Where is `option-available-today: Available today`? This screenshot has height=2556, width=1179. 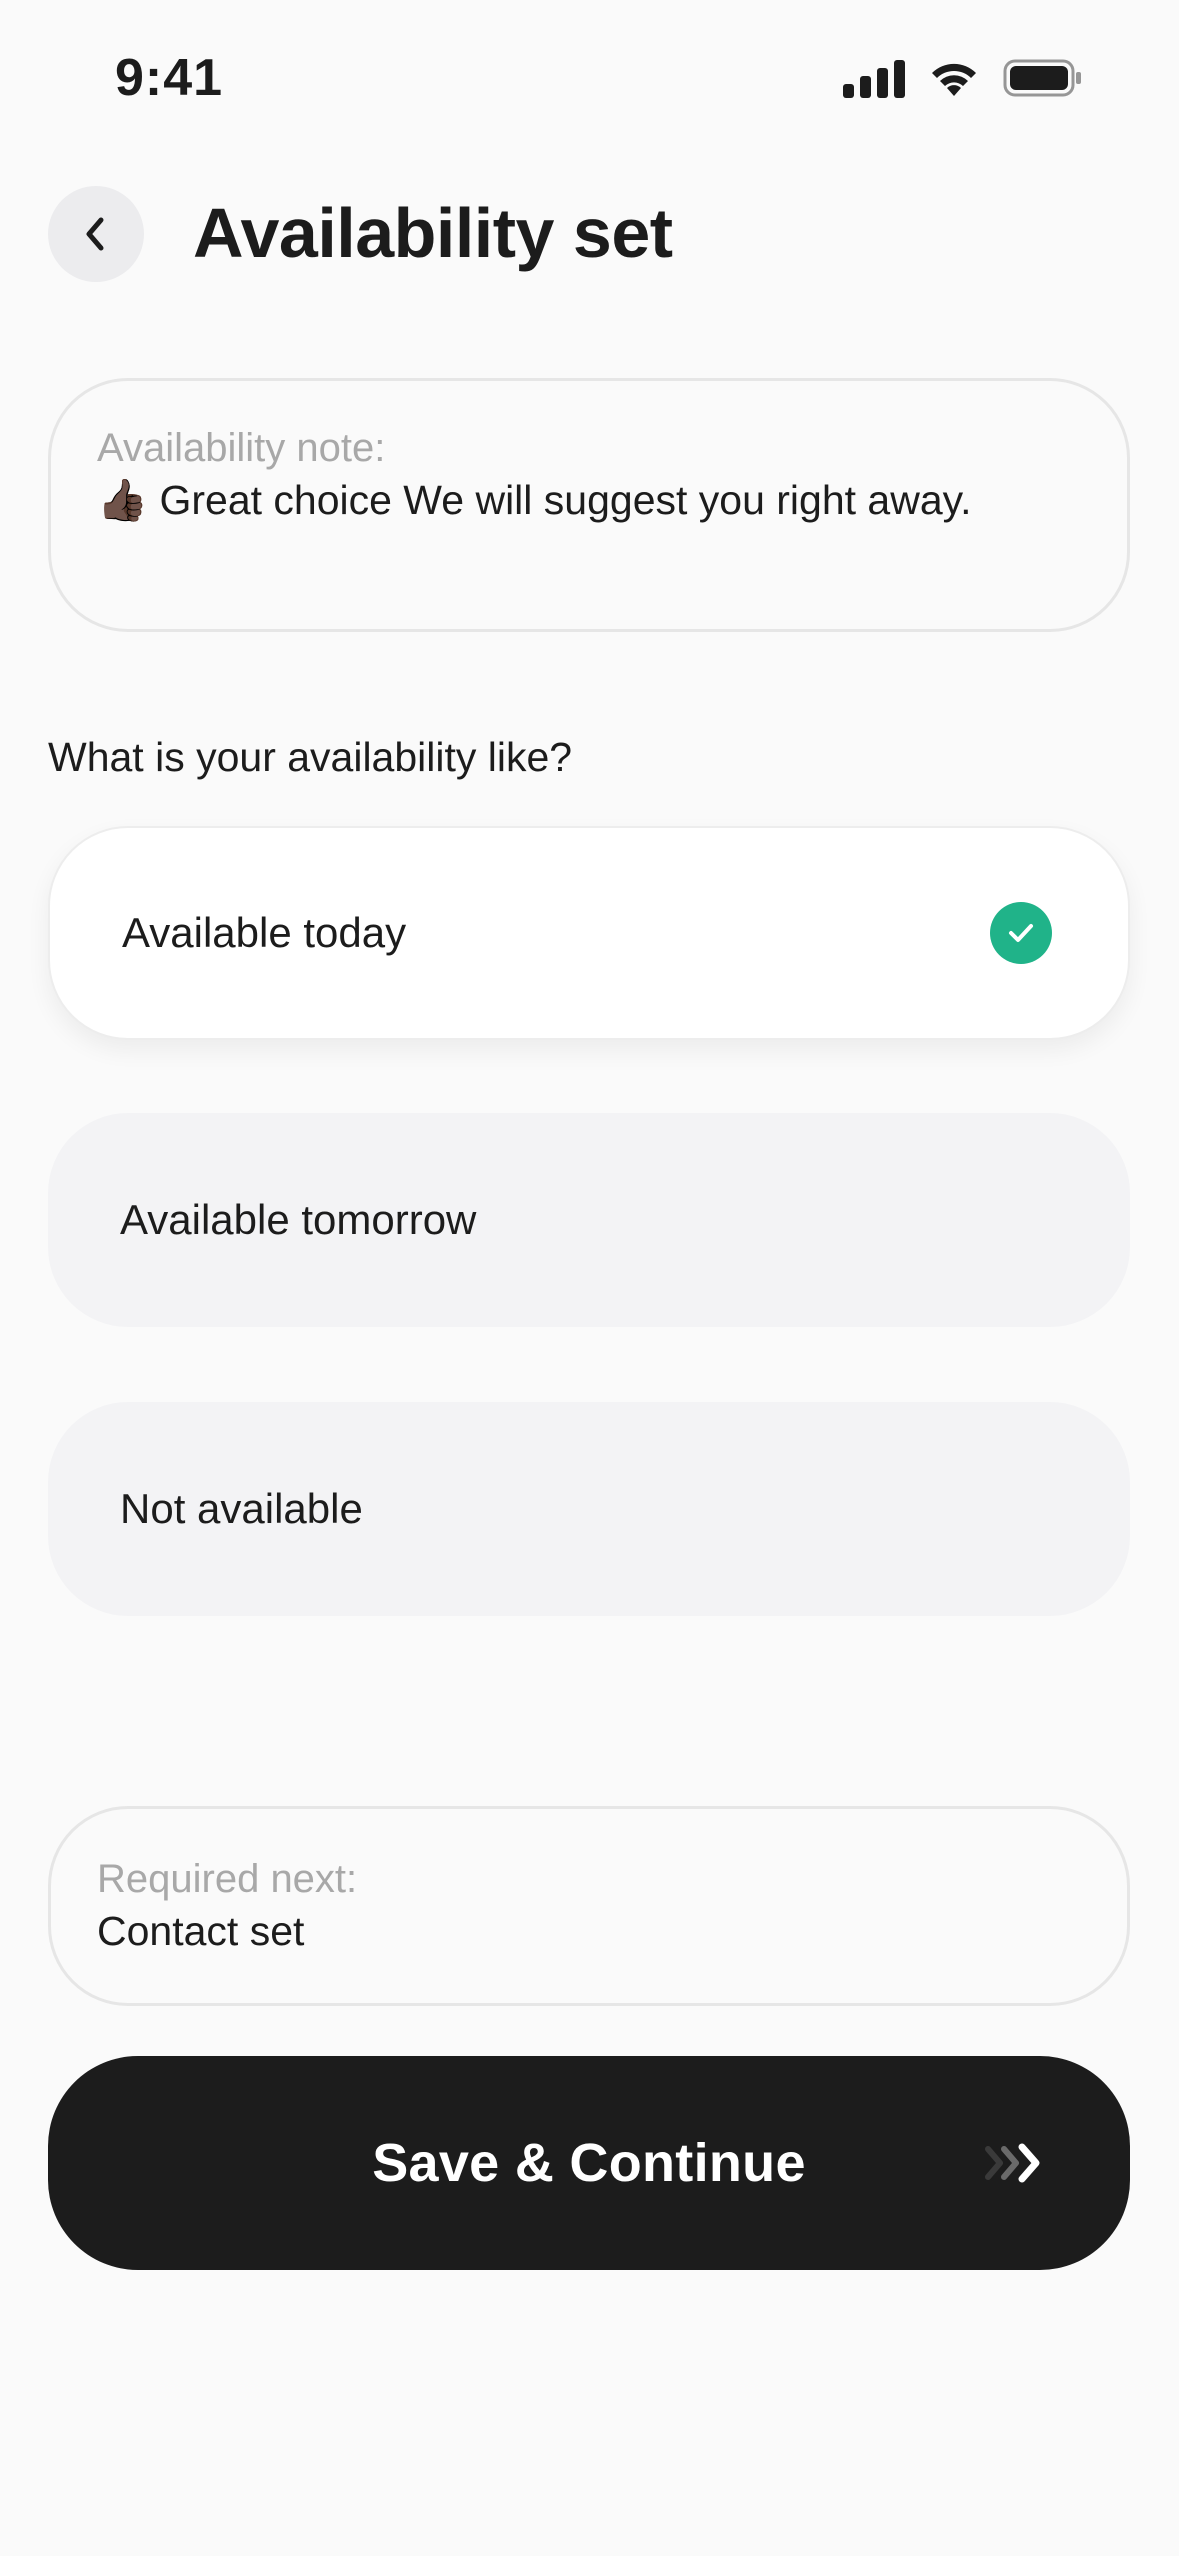 option-available-today: Available today is located at coordinates (589, 933).